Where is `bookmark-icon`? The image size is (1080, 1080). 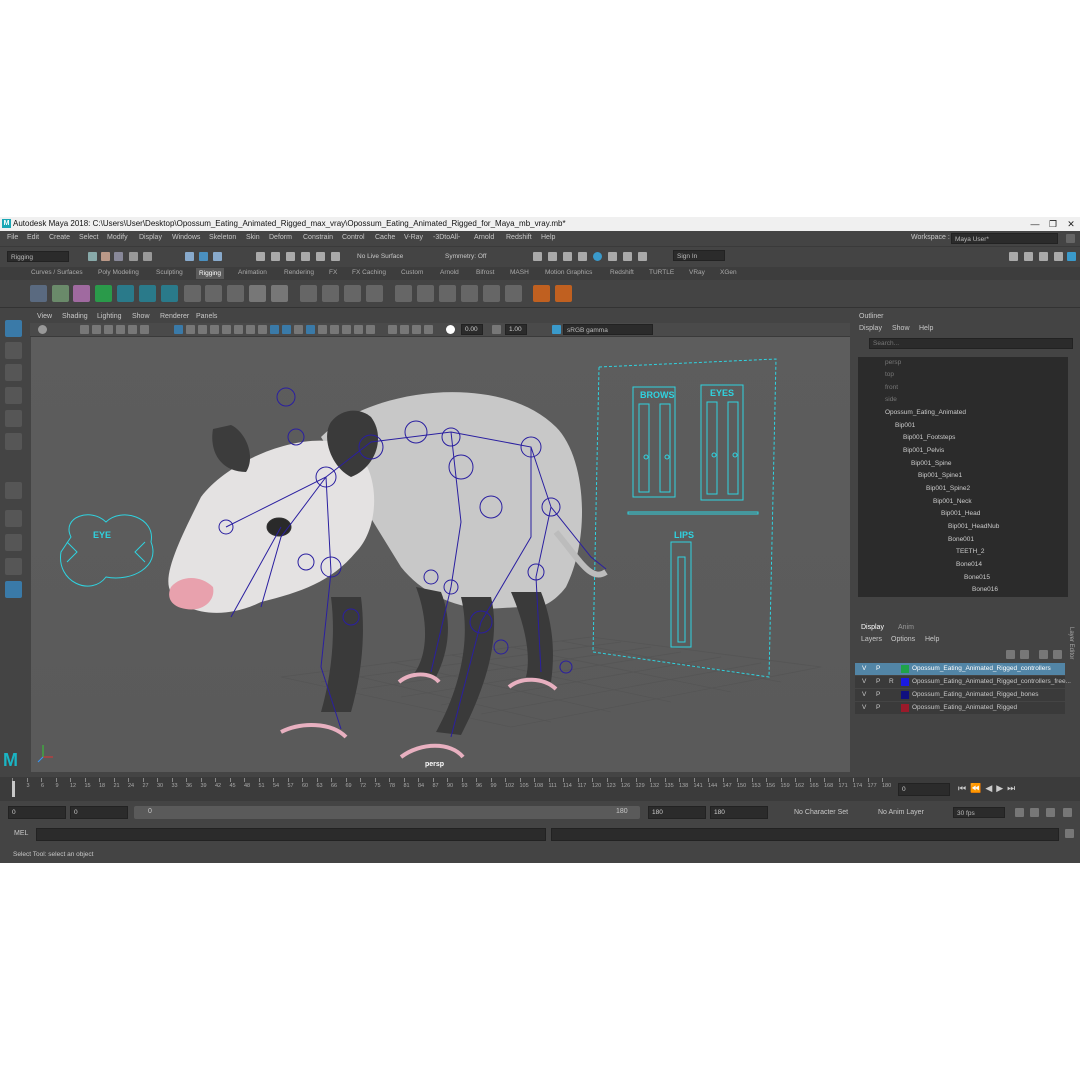
bookmark-icon is located at coordinates (96, 329).